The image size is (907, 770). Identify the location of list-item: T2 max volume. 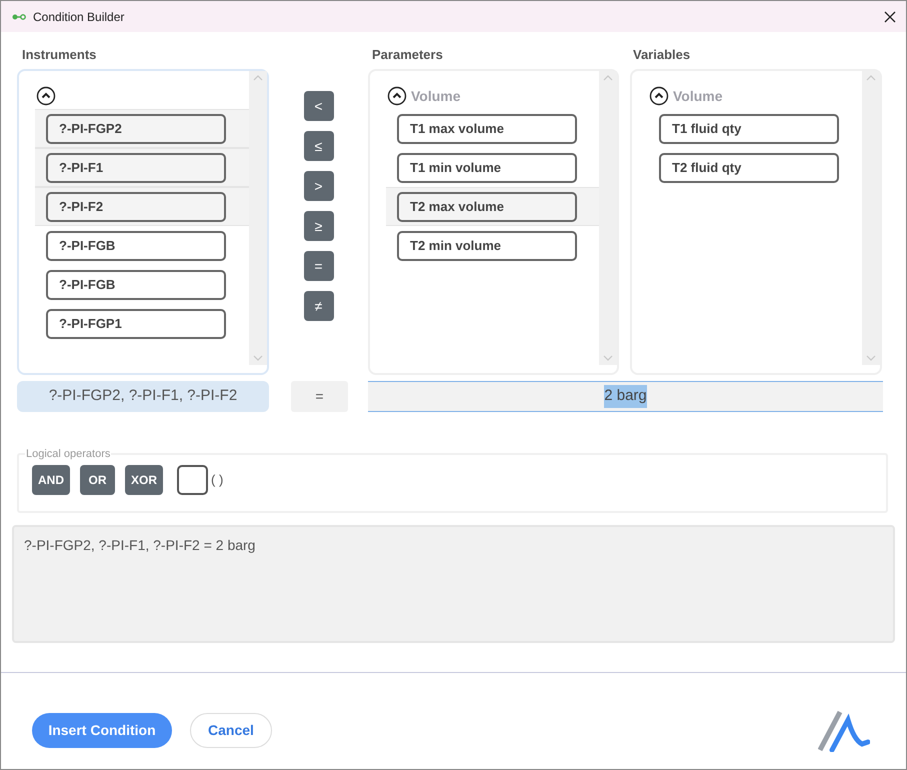
(487, 207).